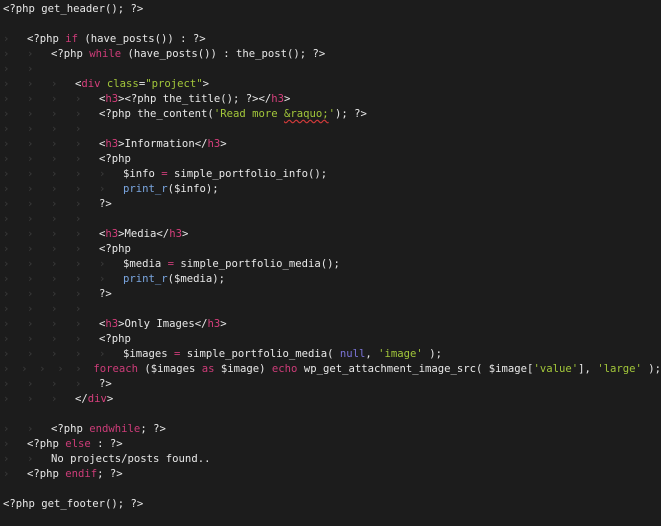  What do you see at coordinates (163, 144) in the screenshot?
I see `code-token: >Information</` at bounding box center [163, 144].